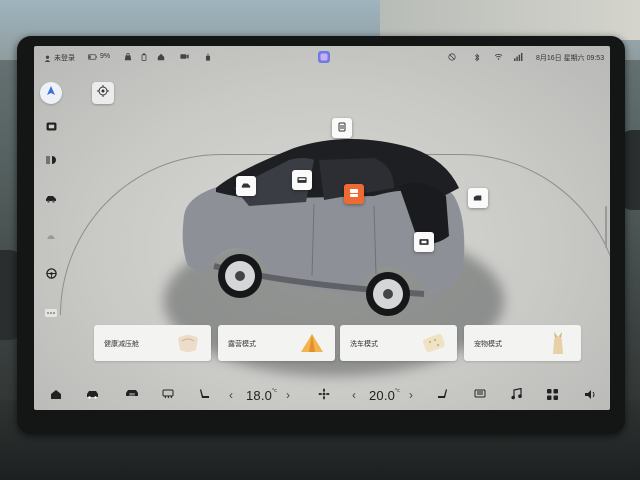  Describe the element at coordinates (152, 343) in the screenshot. I see `mode-card-health-decompression: 健康减压舱` at that location.